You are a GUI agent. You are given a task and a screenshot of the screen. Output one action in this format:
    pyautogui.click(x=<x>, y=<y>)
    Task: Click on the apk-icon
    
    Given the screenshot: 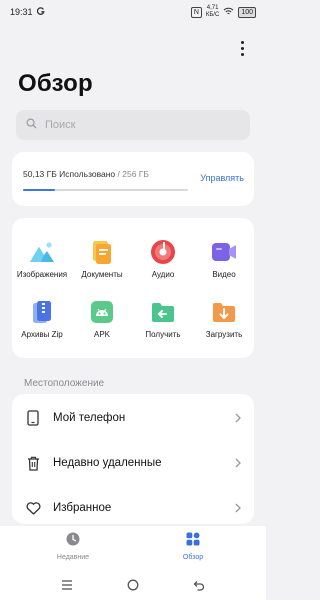 What is the action you would take?
    pyautogui.click(x=102, y=312)
    